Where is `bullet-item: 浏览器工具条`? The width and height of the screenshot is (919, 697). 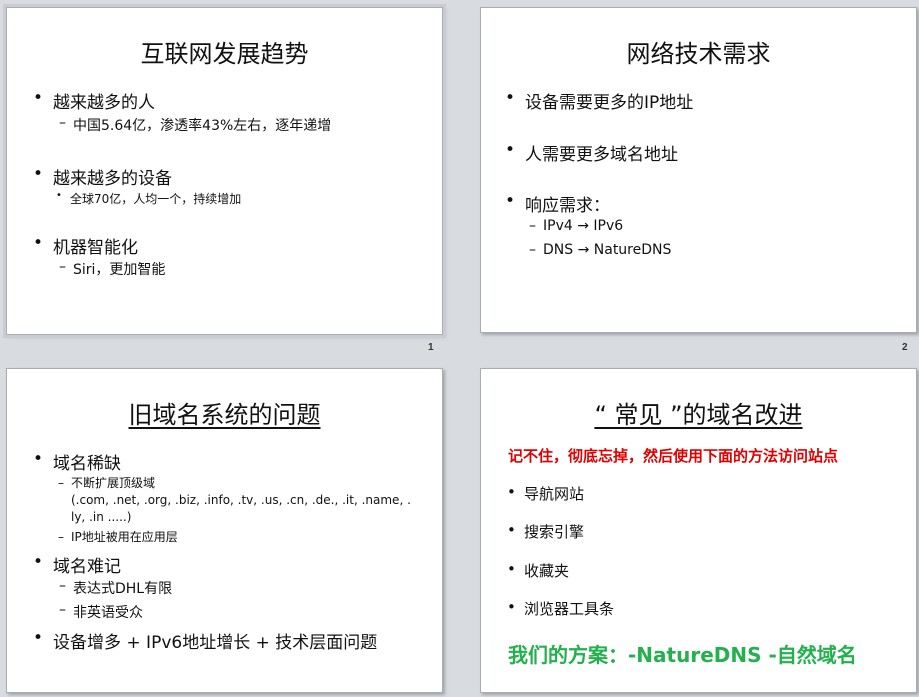
bullet-item: 浏览器工具条 is located at coordinates (560, 608).